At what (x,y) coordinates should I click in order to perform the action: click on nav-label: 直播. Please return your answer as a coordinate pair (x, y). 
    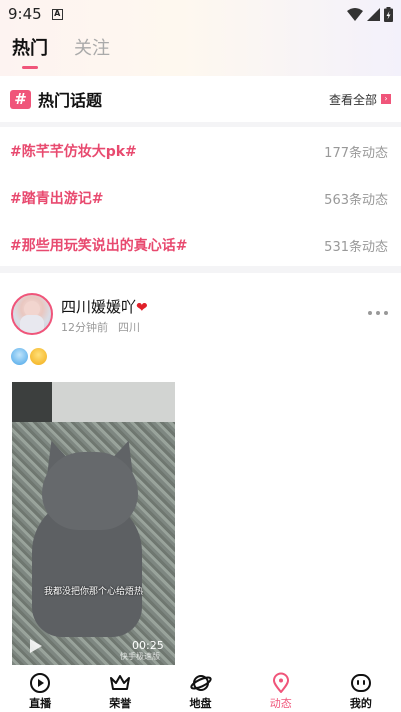
    Looking at the image, I should click on (40, 703).